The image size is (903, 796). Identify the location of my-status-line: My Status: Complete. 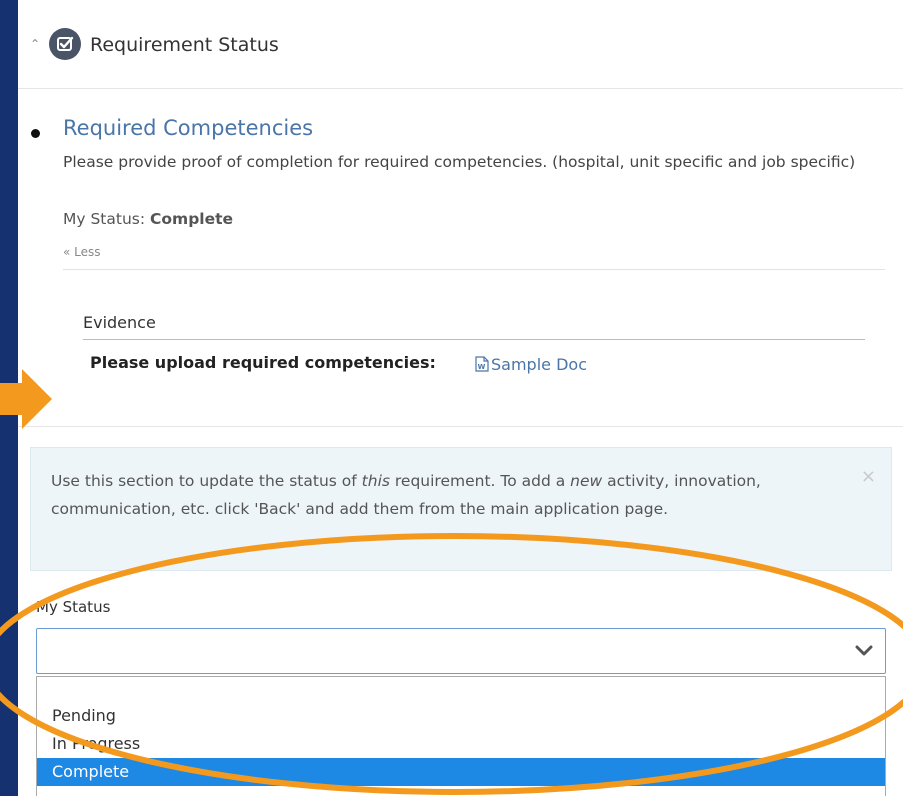
(148, 219).